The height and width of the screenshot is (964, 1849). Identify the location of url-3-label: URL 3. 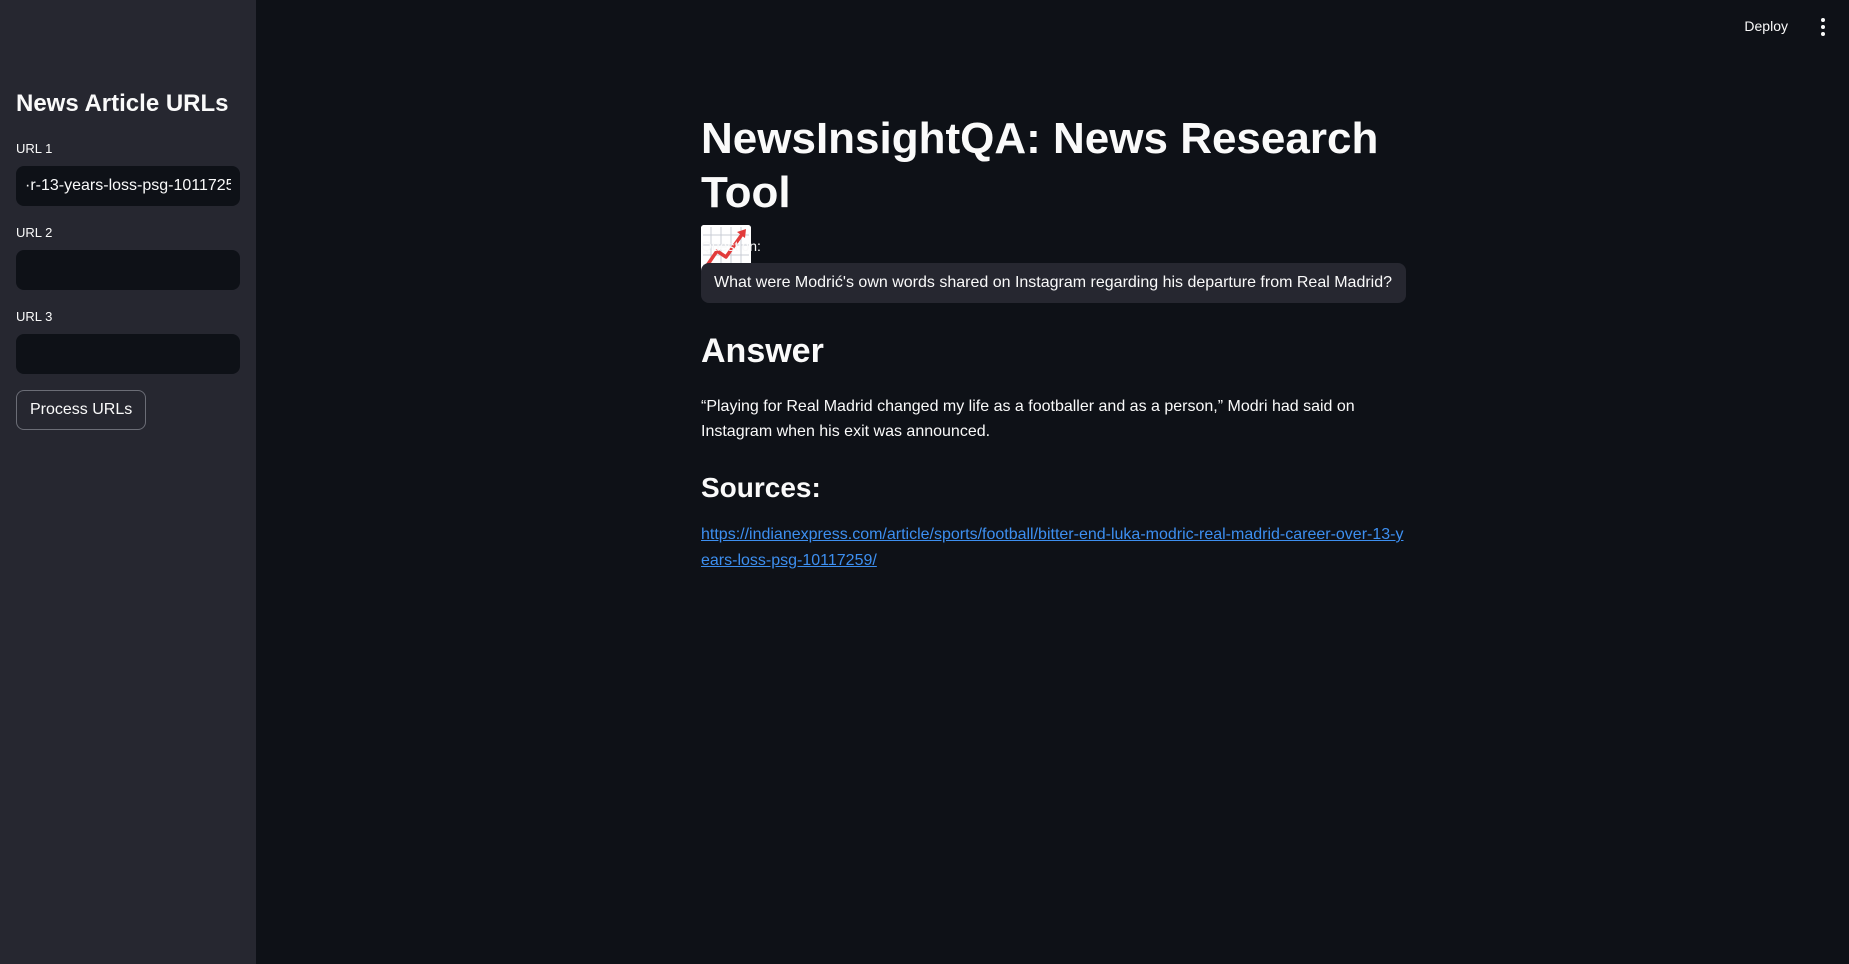
(34, 316).